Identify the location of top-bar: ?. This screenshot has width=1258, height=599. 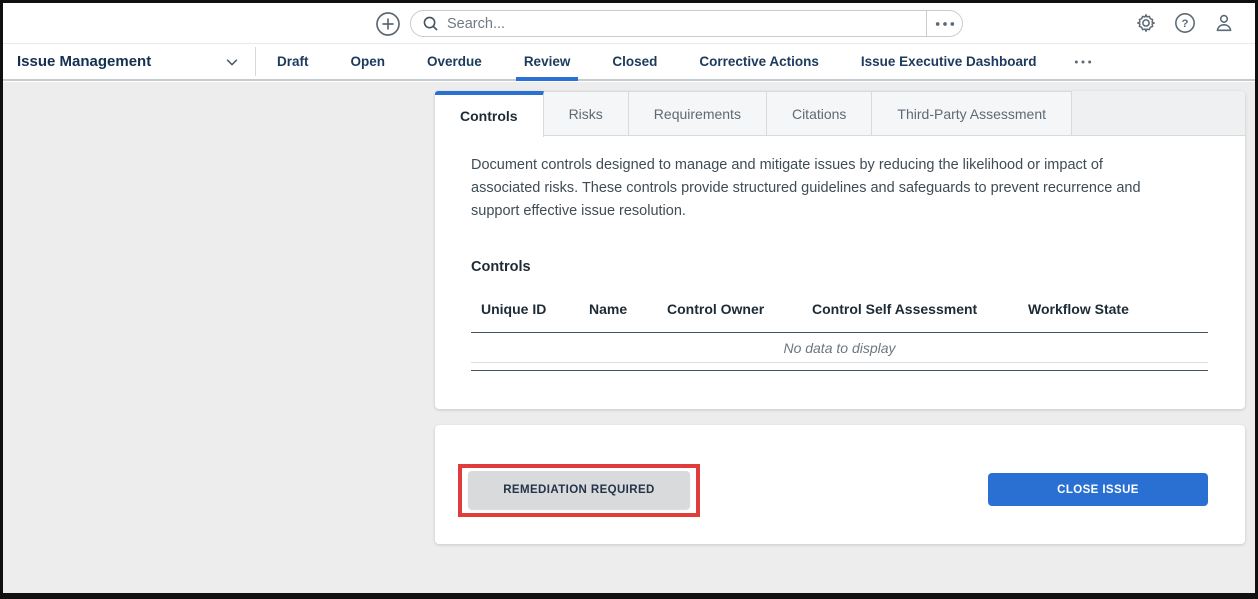
(629, 23).